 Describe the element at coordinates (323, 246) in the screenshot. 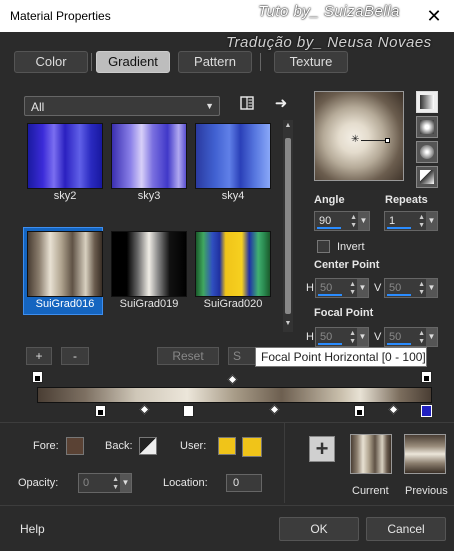

I see `invert-checkbox` at that location.